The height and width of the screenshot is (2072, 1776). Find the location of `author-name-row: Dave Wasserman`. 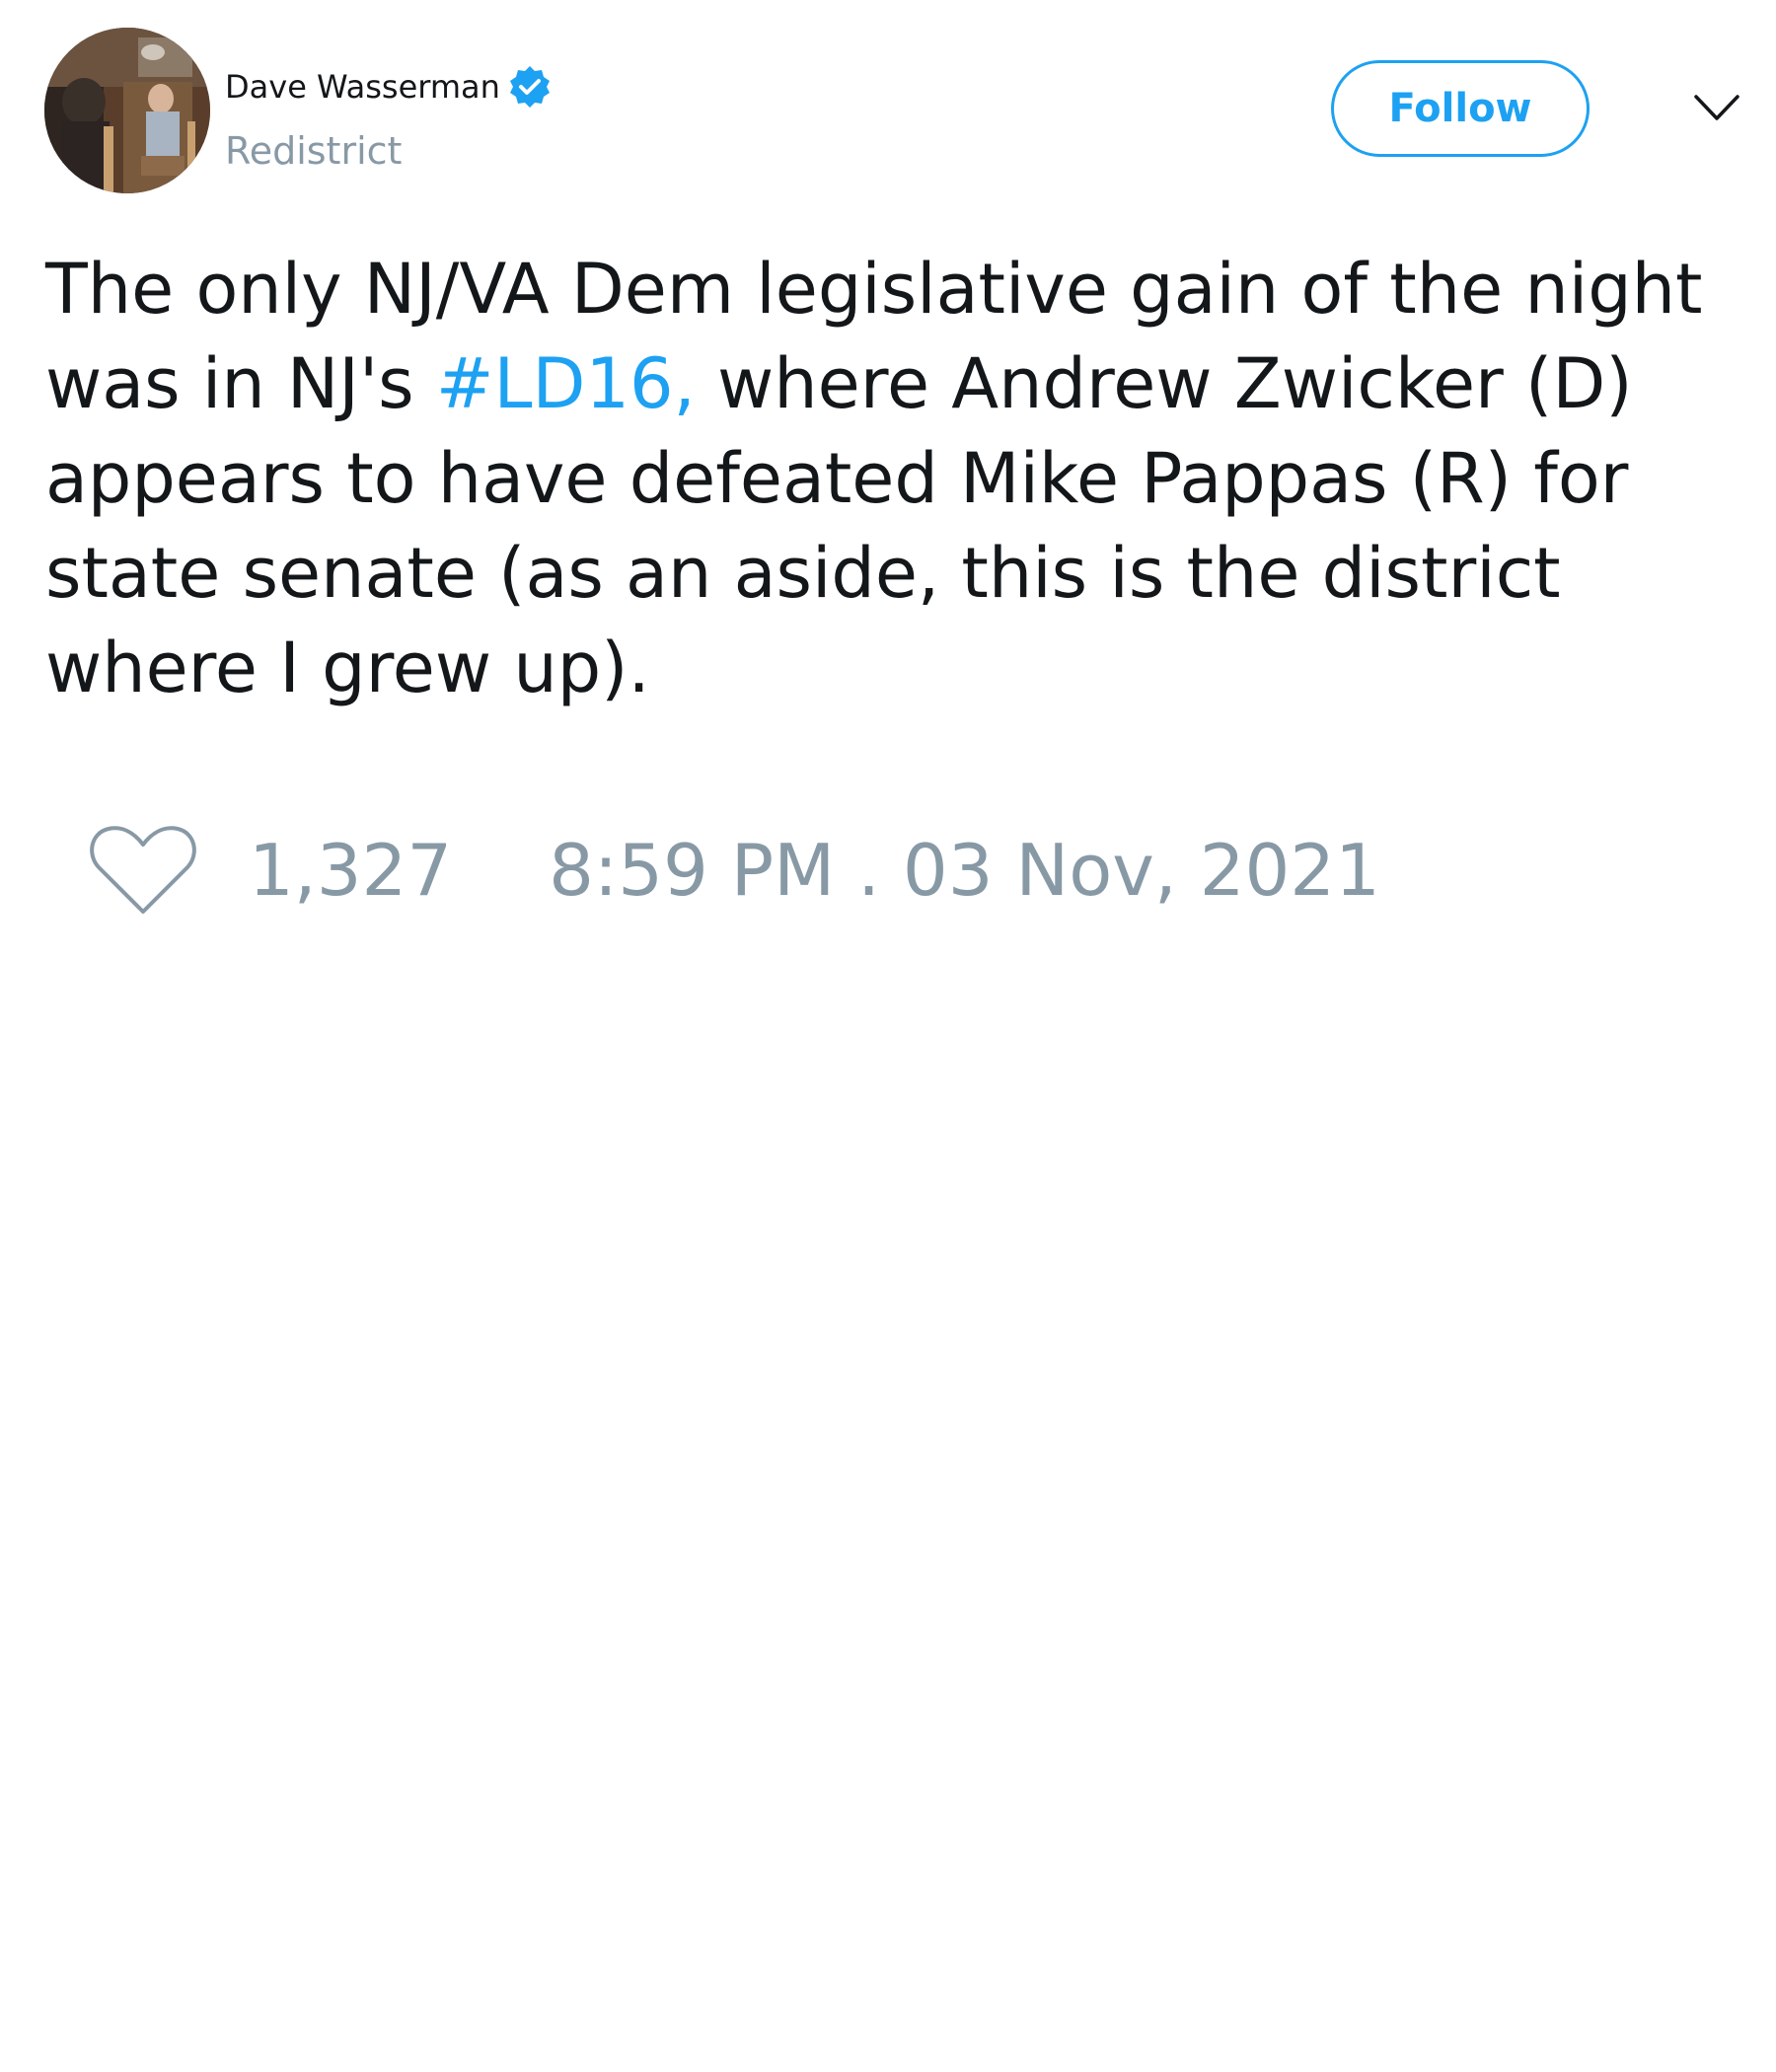

author-name-row: Dave Wasserman is located at coordinates (390, 87).